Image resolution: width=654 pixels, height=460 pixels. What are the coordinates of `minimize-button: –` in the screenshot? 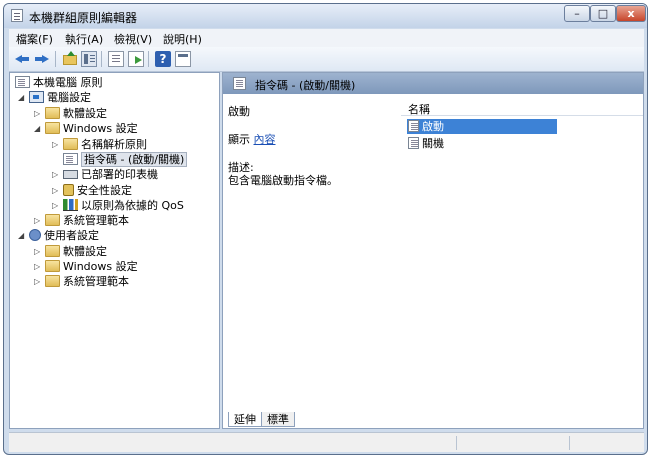 It's located at (577, 13).